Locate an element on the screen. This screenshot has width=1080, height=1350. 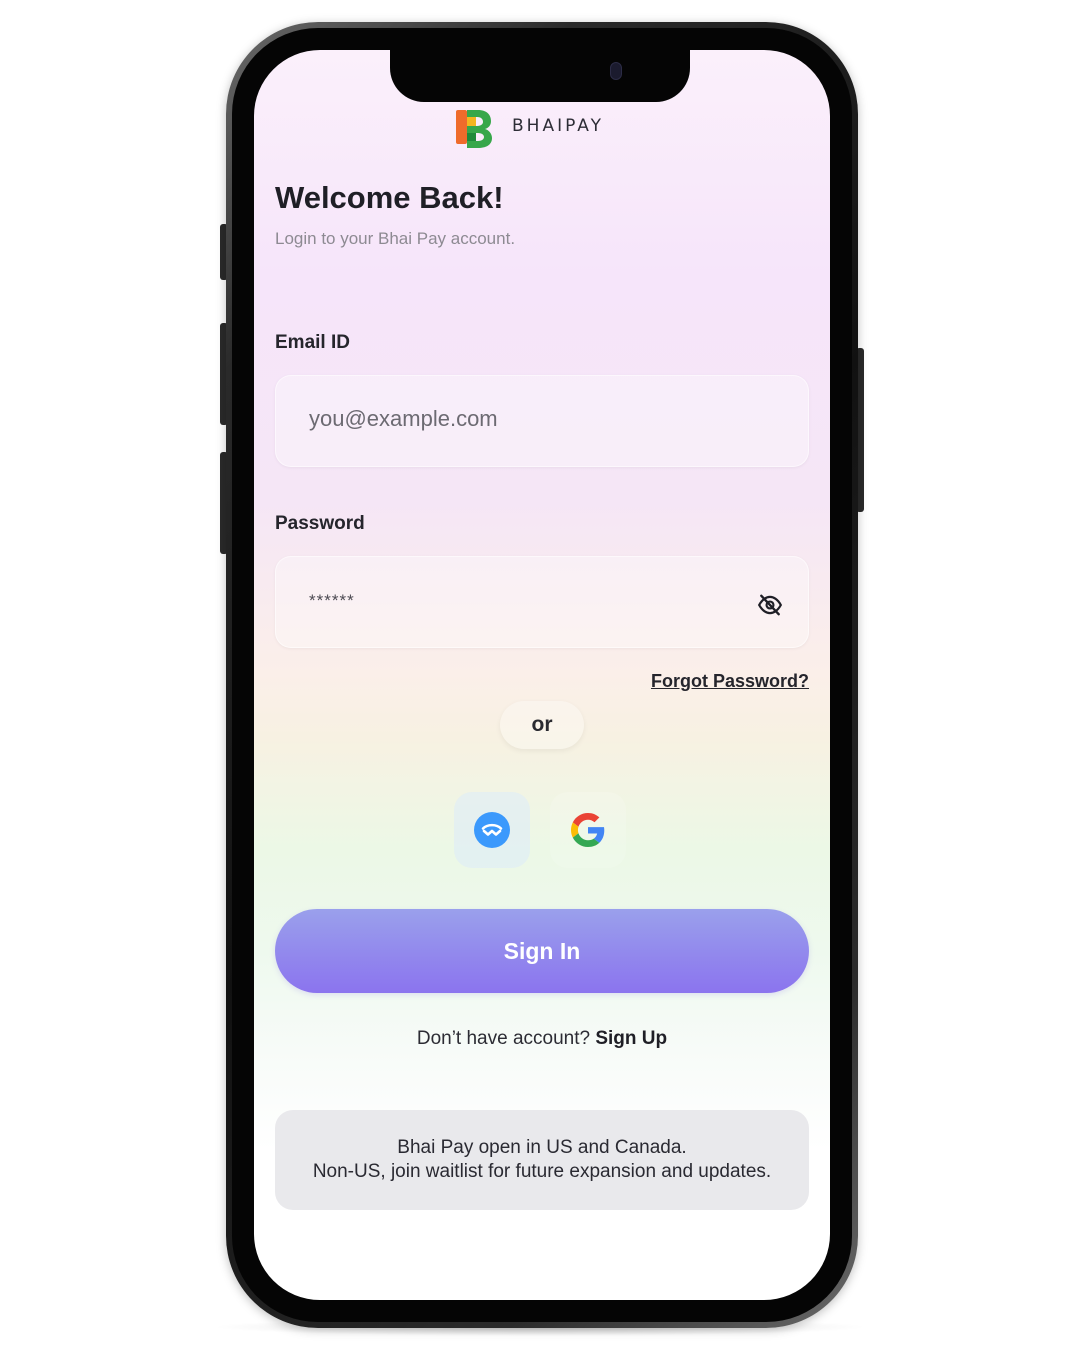
password-label: Password is located at coordinates (320, 523).